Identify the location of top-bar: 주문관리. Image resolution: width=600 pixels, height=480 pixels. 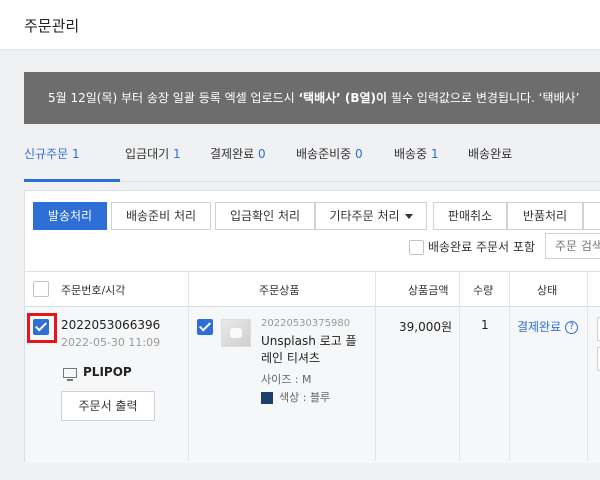
(300, 25).